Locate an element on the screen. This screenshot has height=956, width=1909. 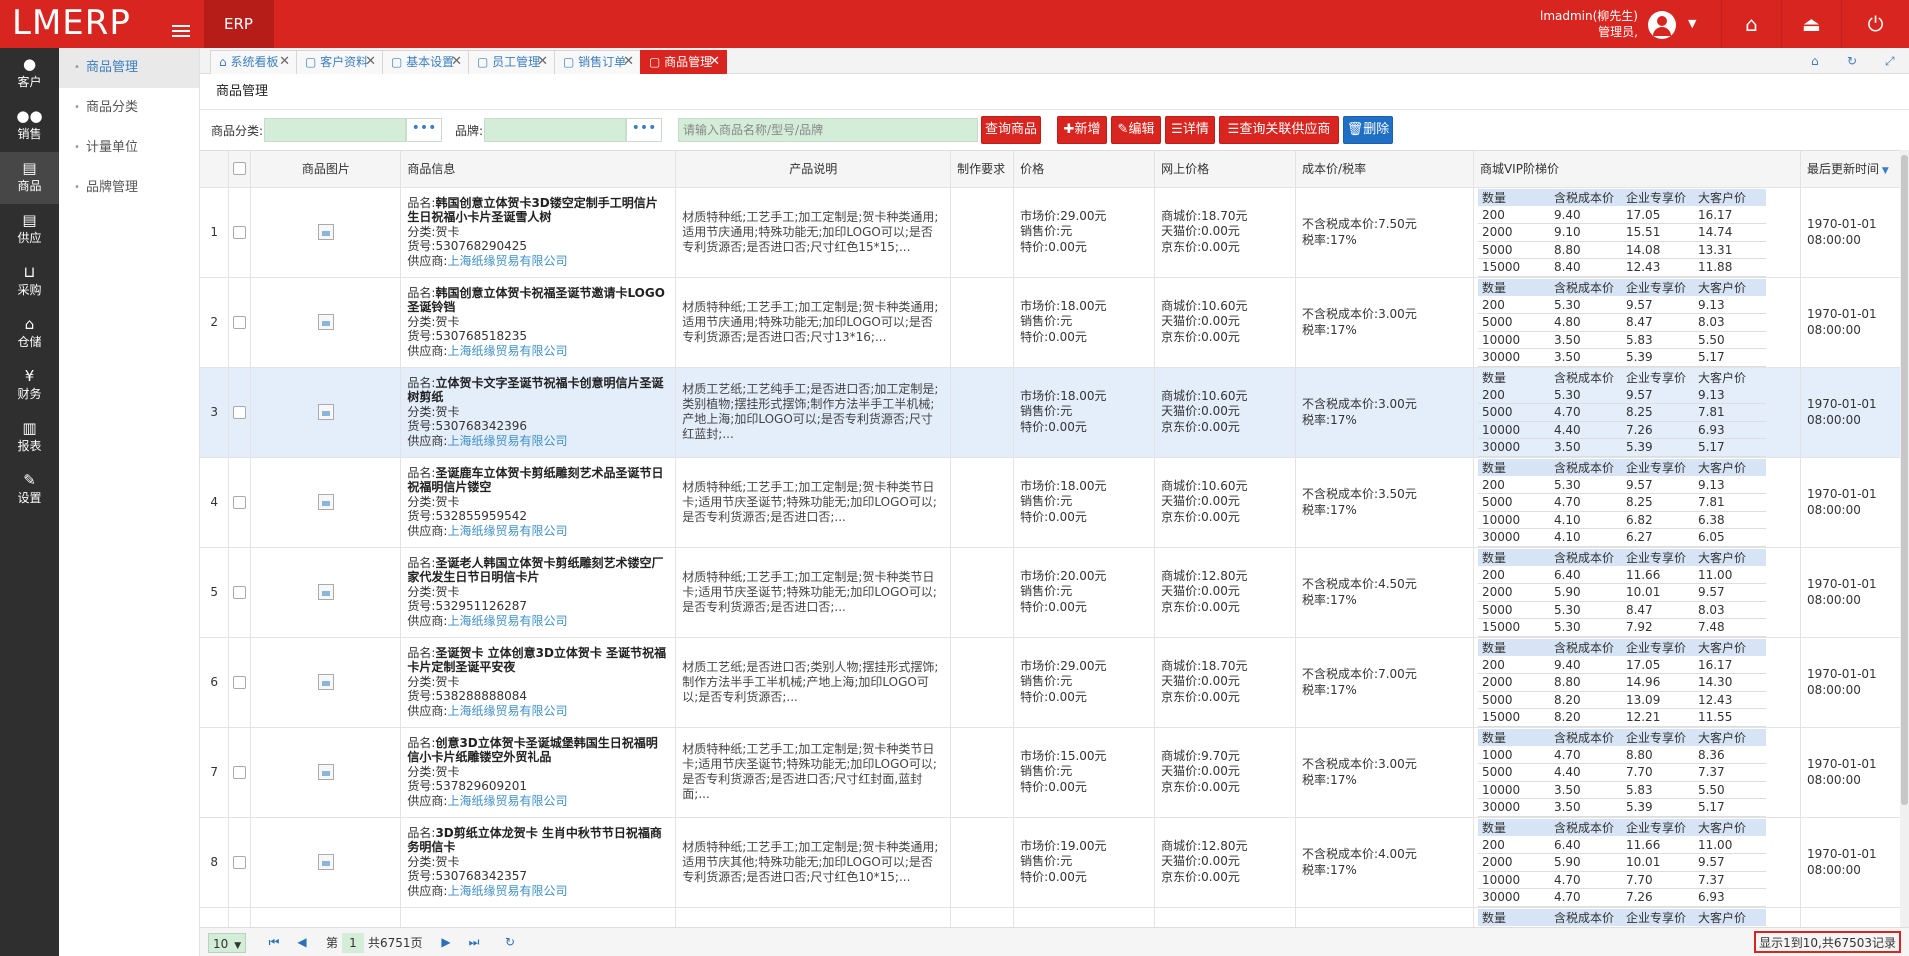
detail-button: ☰详情 is located at coordinates (1190, 130).